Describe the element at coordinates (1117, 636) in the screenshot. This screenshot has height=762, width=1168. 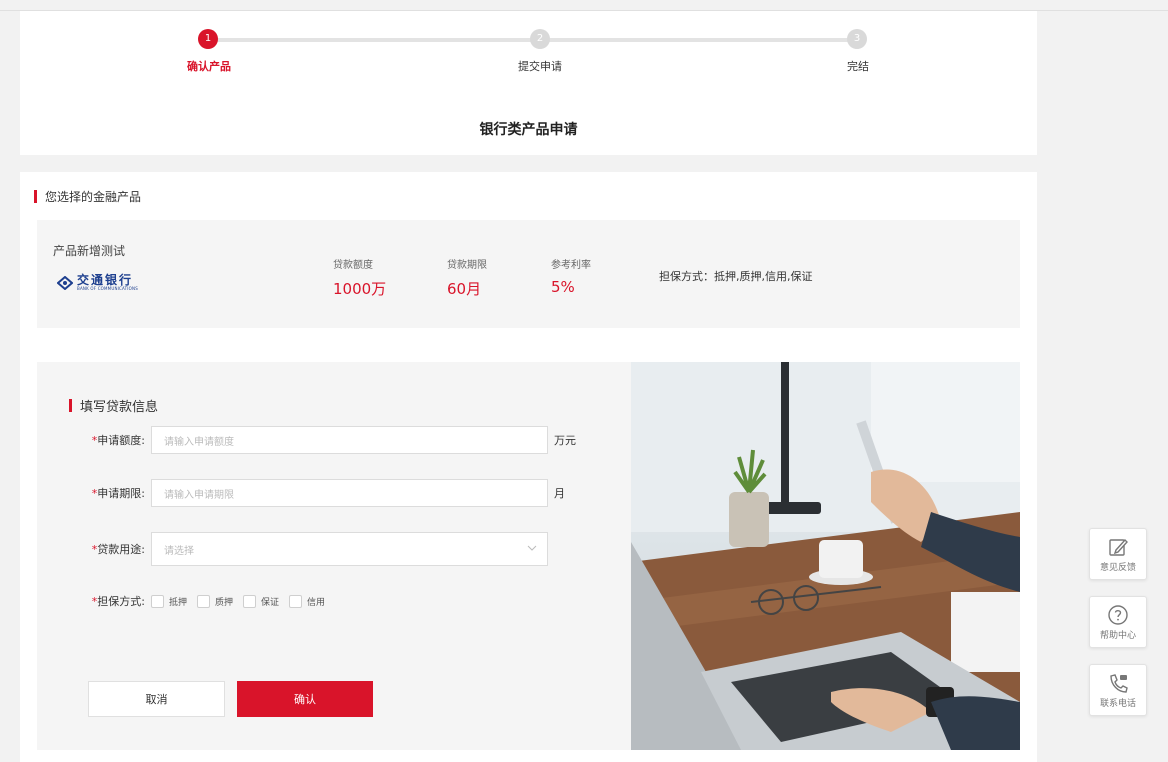
I see `help-center-label: 帮助中心` at that location.